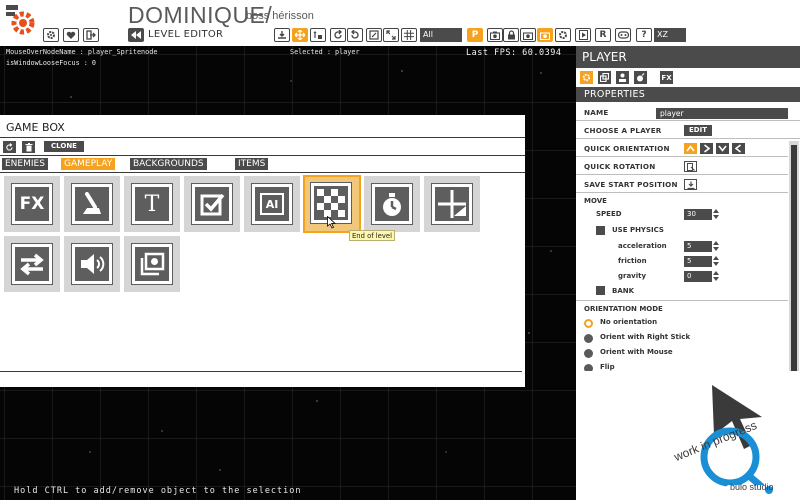 This screenshot has height=500, width=800. I want to click on orientation-mode-label: ORIENTATION MODE, so click(623, 309).